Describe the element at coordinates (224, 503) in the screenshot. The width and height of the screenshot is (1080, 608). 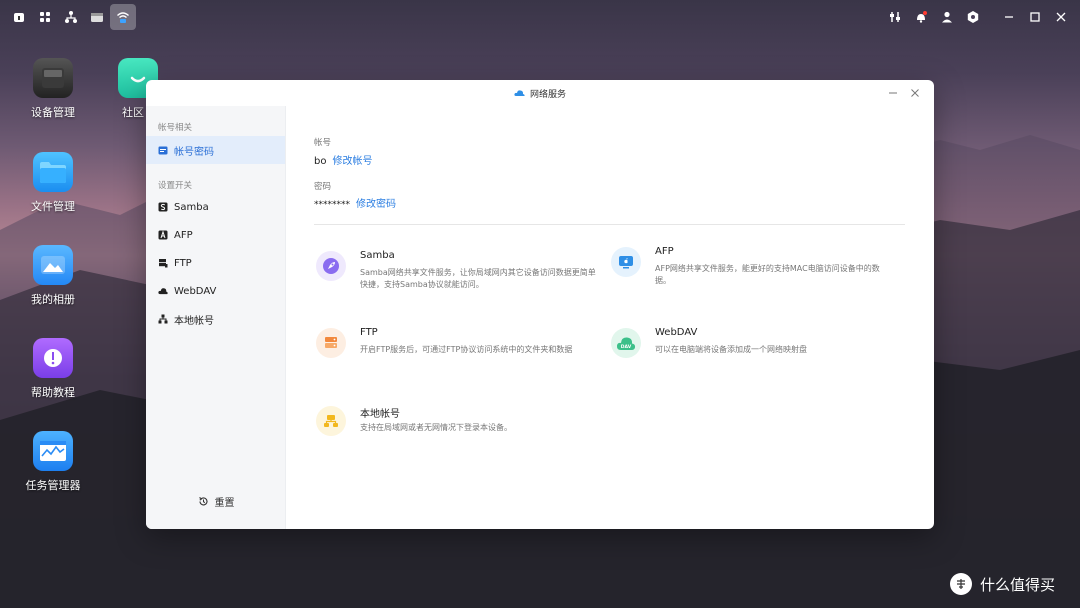
I see `reset-label: 重置` at that location.